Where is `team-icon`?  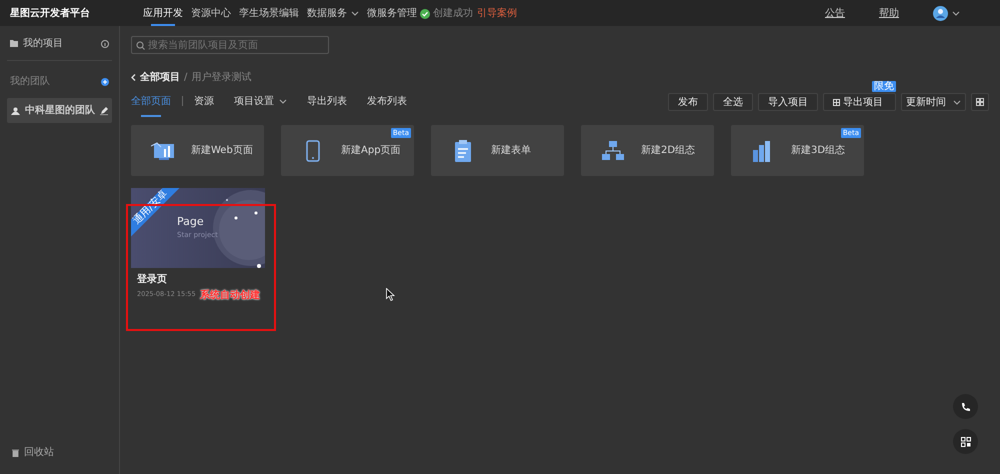
team-icon is located at coordinates (15, 110).